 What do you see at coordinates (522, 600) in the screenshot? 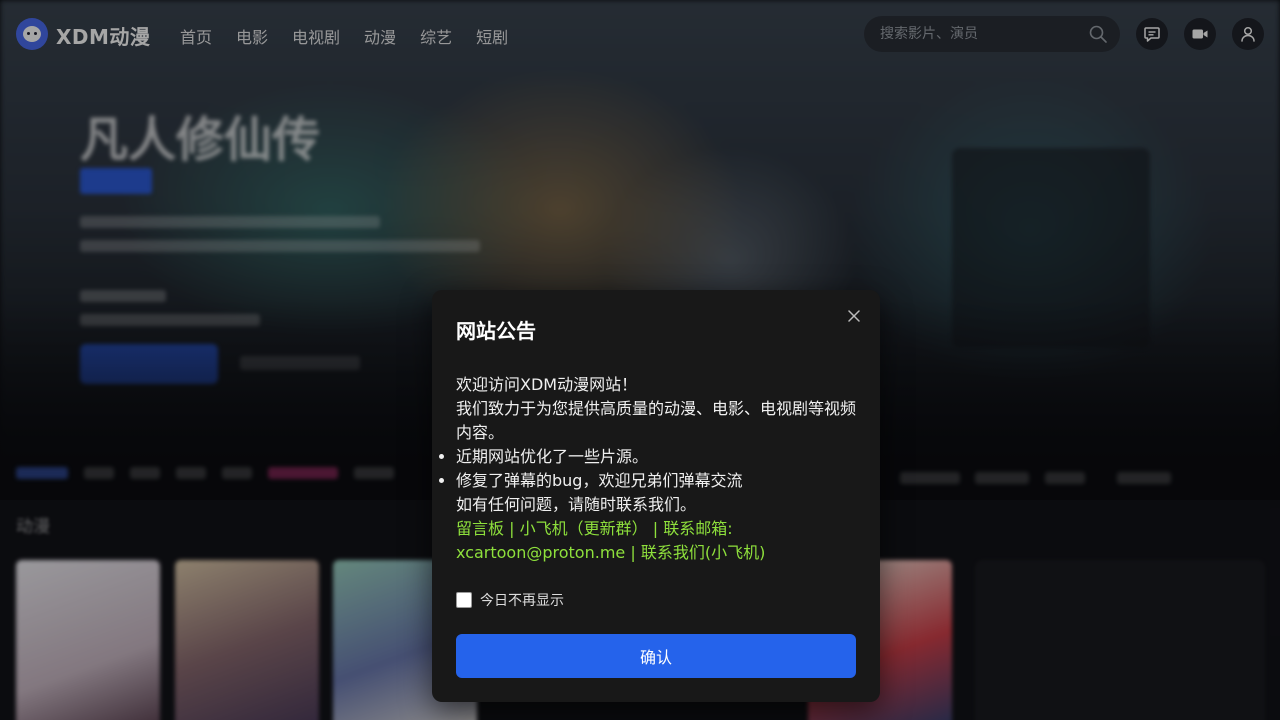
I see `dont-show-label: 今日不再显示` at bounding box center [522, 600].